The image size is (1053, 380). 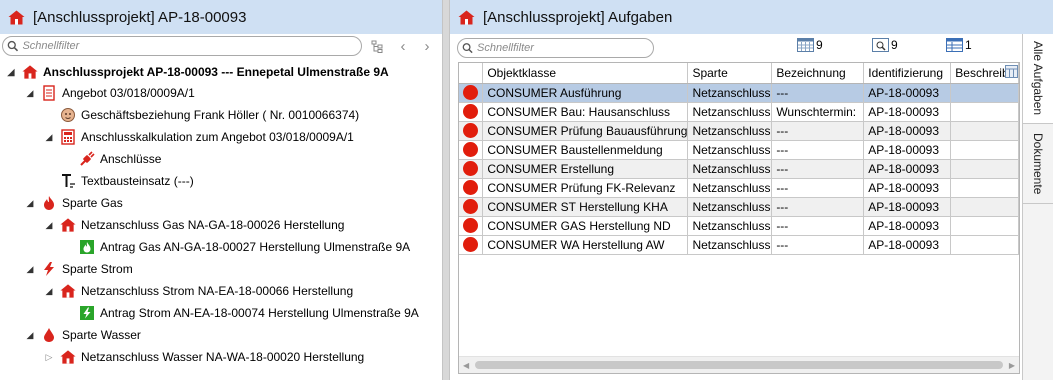 I want to click on right-filter-input, so click(x=565, y=47).